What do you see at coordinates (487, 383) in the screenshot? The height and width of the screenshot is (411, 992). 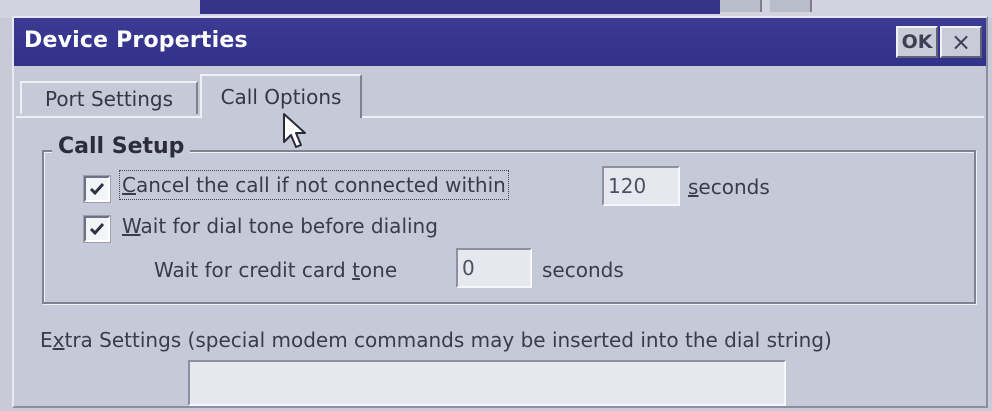 I see `extra-settings-input` at bounding box center [487, 383].